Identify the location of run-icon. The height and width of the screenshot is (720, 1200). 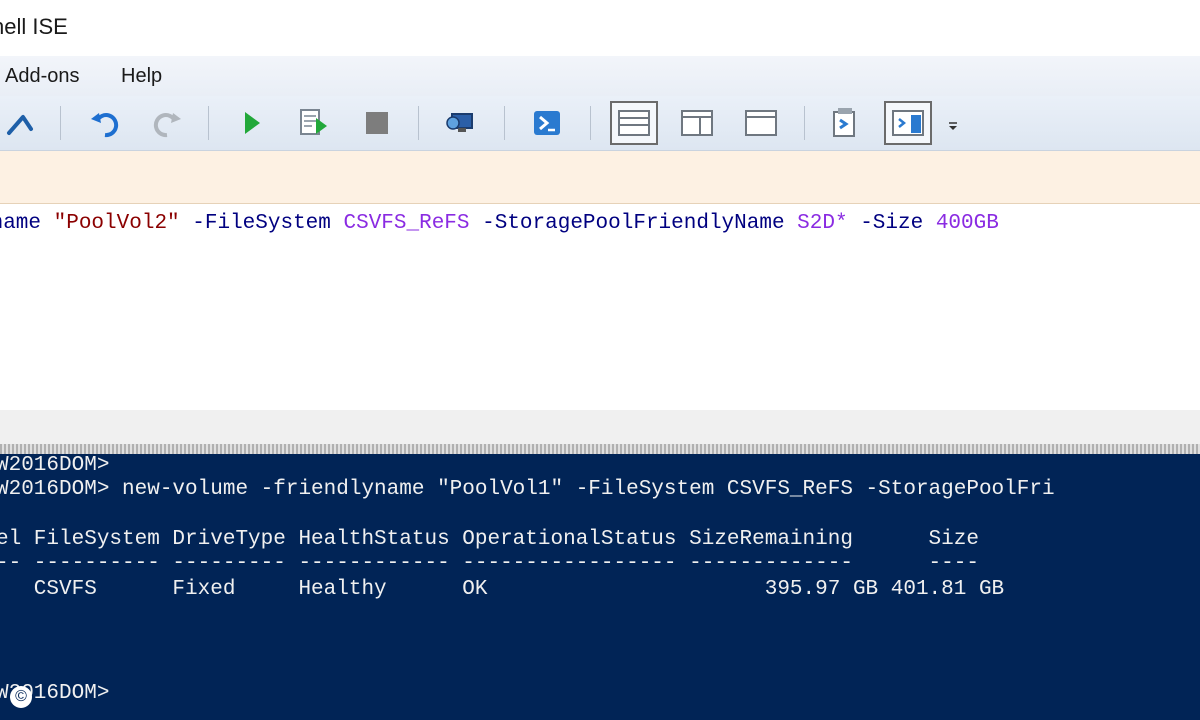
(251, 123).